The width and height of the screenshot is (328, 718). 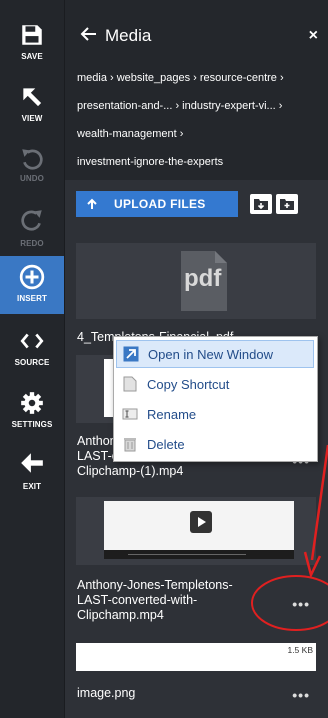 I want to click on video-frame, so click(x=199, y=530).